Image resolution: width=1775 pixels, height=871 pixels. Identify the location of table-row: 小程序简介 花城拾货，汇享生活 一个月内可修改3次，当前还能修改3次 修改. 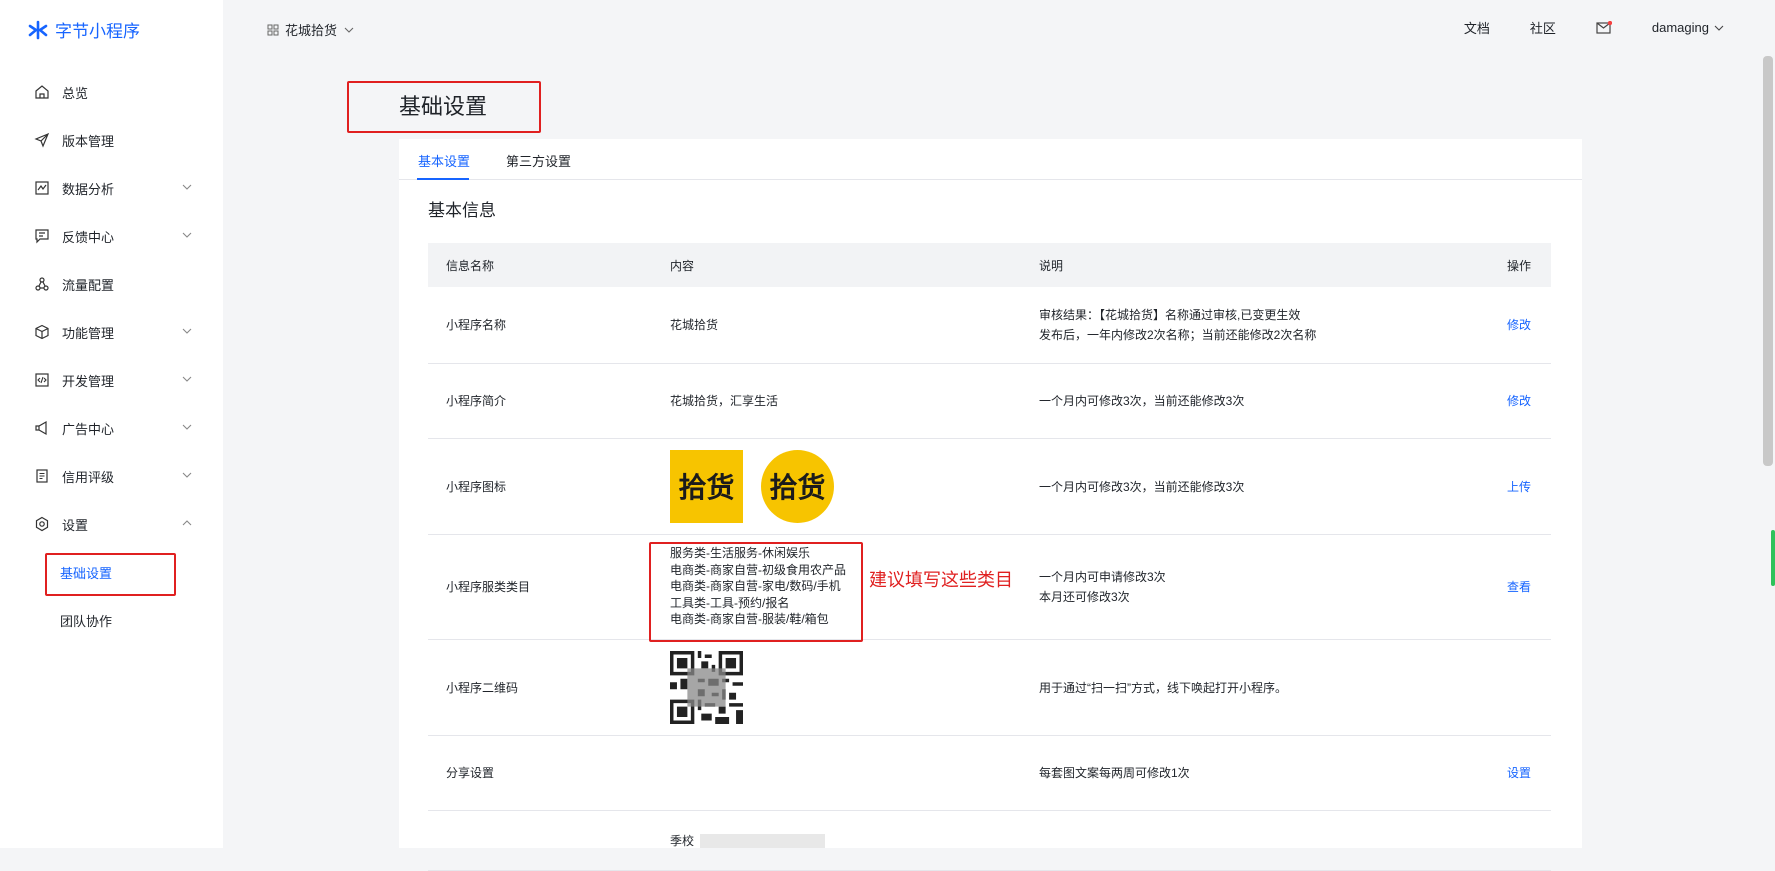
(989, 401).